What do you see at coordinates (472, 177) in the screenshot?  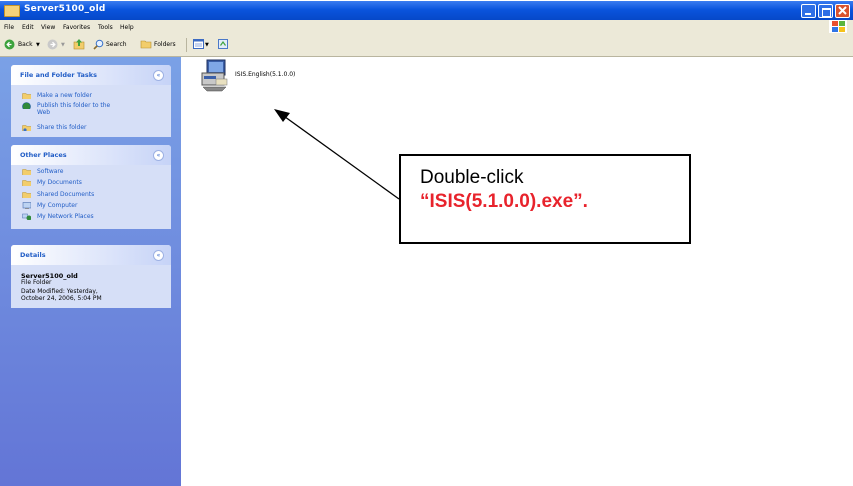 I see `callout-text: Double-click` at bounding box center [472, 177].